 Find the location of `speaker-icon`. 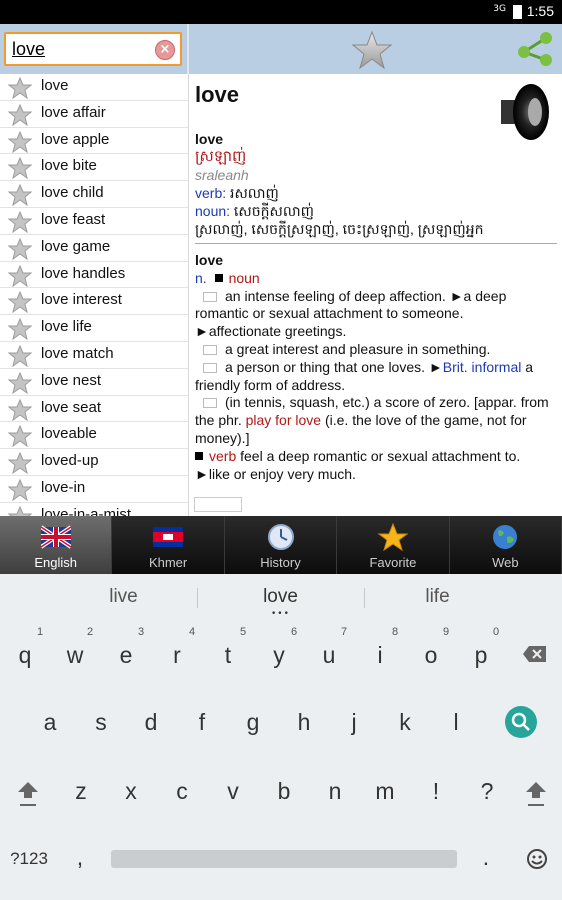

speaker-icon is located at coordinates (525, 112).